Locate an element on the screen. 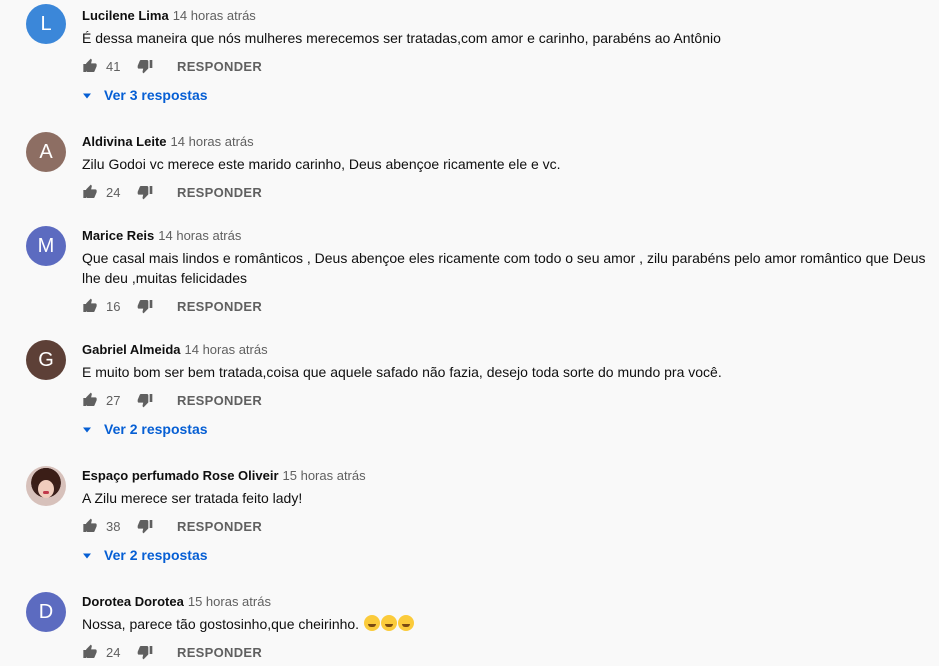 The width and height of the screenshot is (939, 666). comment-header: Lucilene Lima 14 horas atrás is located at coordinates (169, 15).